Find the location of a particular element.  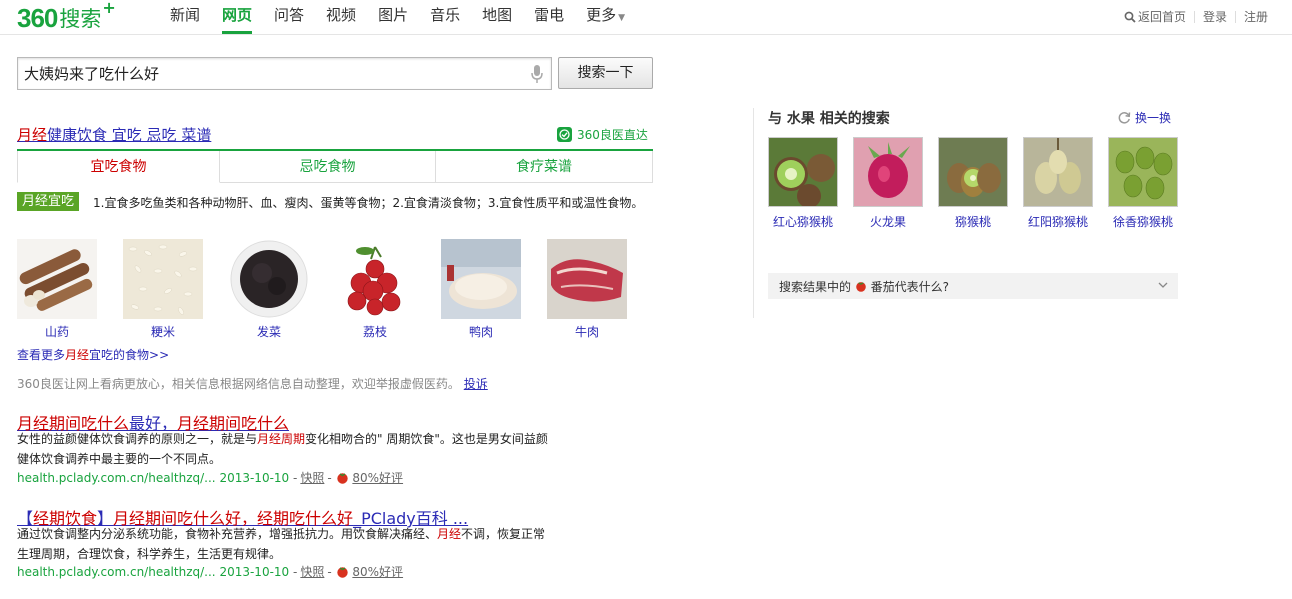

nav-item-leidian: 雷电 is located at coordinates (549, 17).